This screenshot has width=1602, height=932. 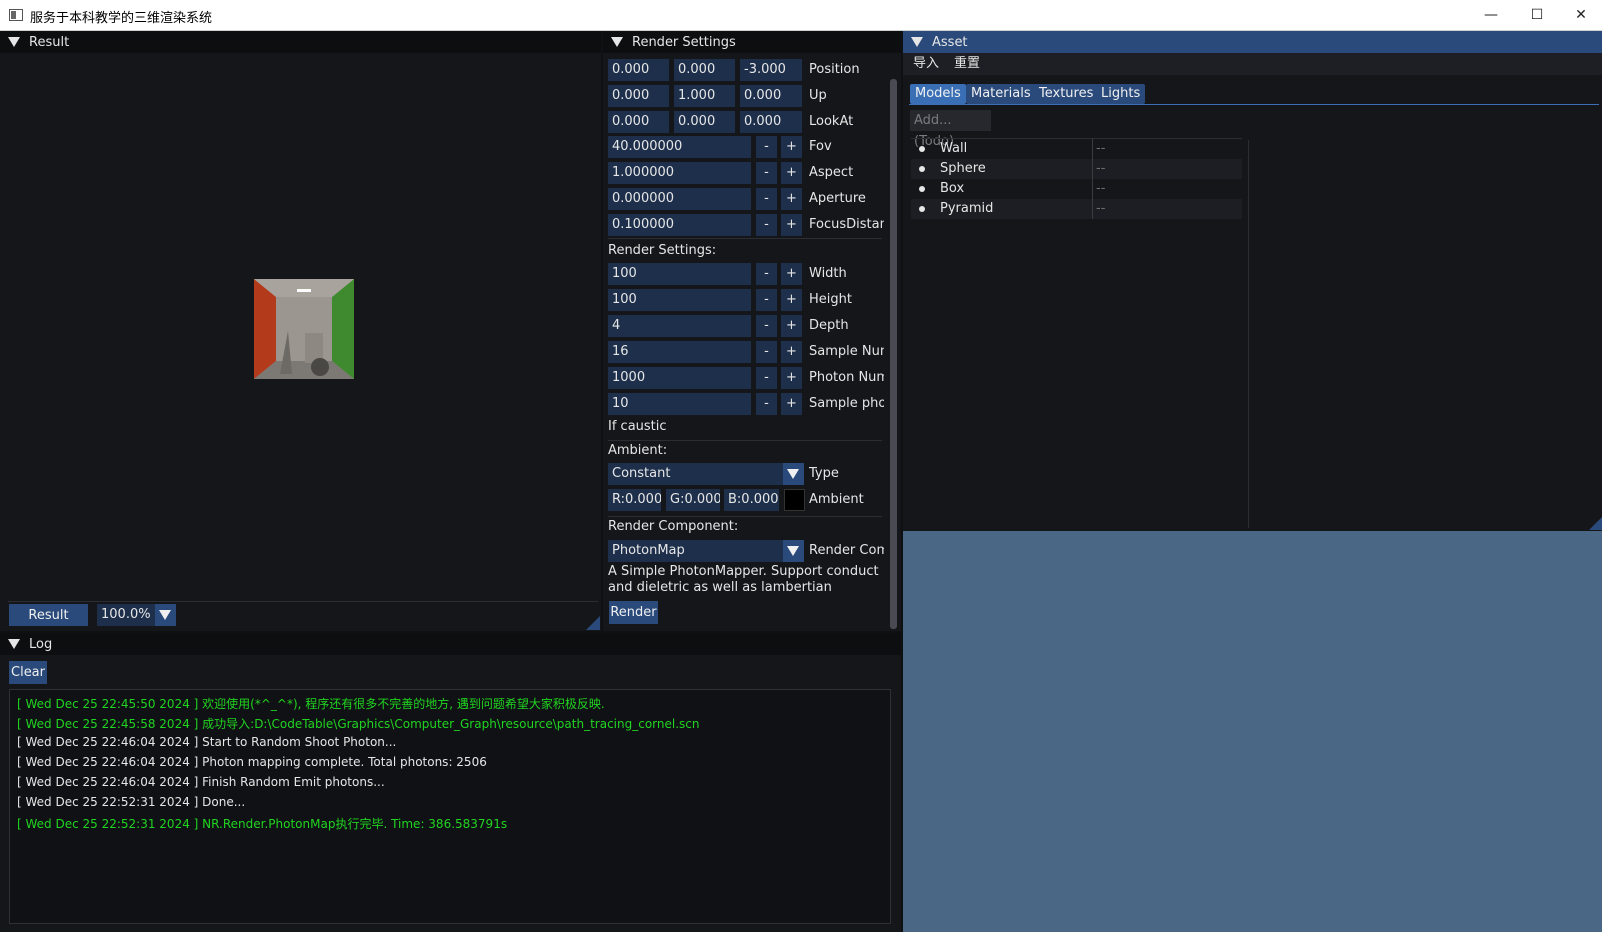 What do you see at coordinates (752, 42) in the screenshot?
I see `render-settings-header: Render Settings` at bounding box center [752, 42].